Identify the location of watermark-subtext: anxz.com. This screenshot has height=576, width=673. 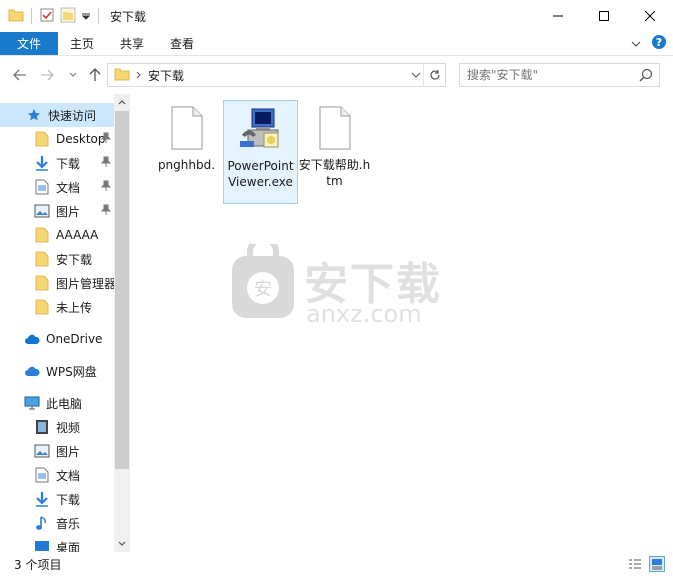
(364, 314).